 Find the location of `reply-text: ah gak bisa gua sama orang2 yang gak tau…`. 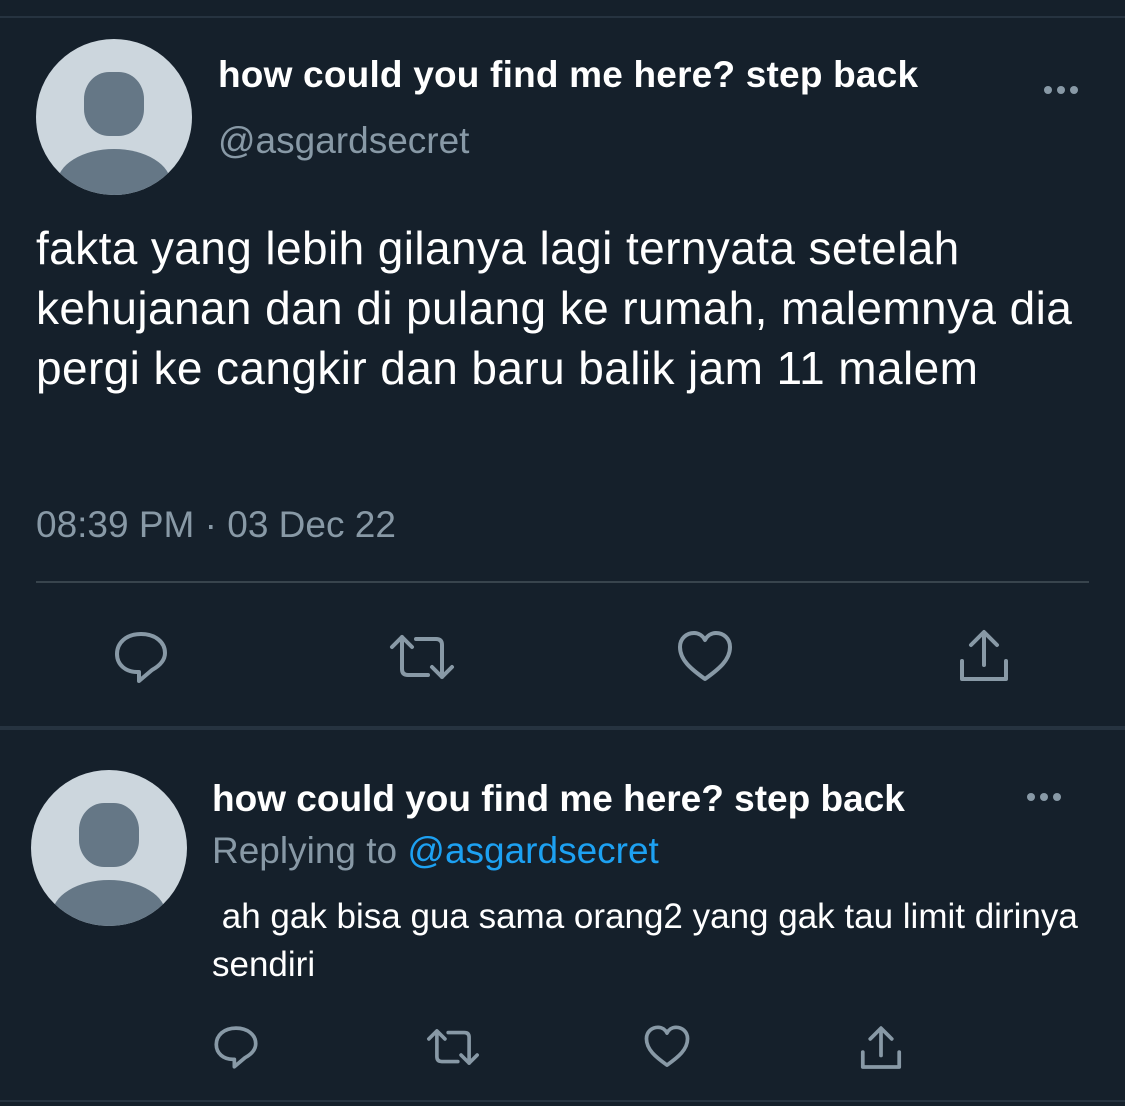

reply-text: ah gak bisa gua sama orang2 yang gak tau… is located at coordinates (650, 940).